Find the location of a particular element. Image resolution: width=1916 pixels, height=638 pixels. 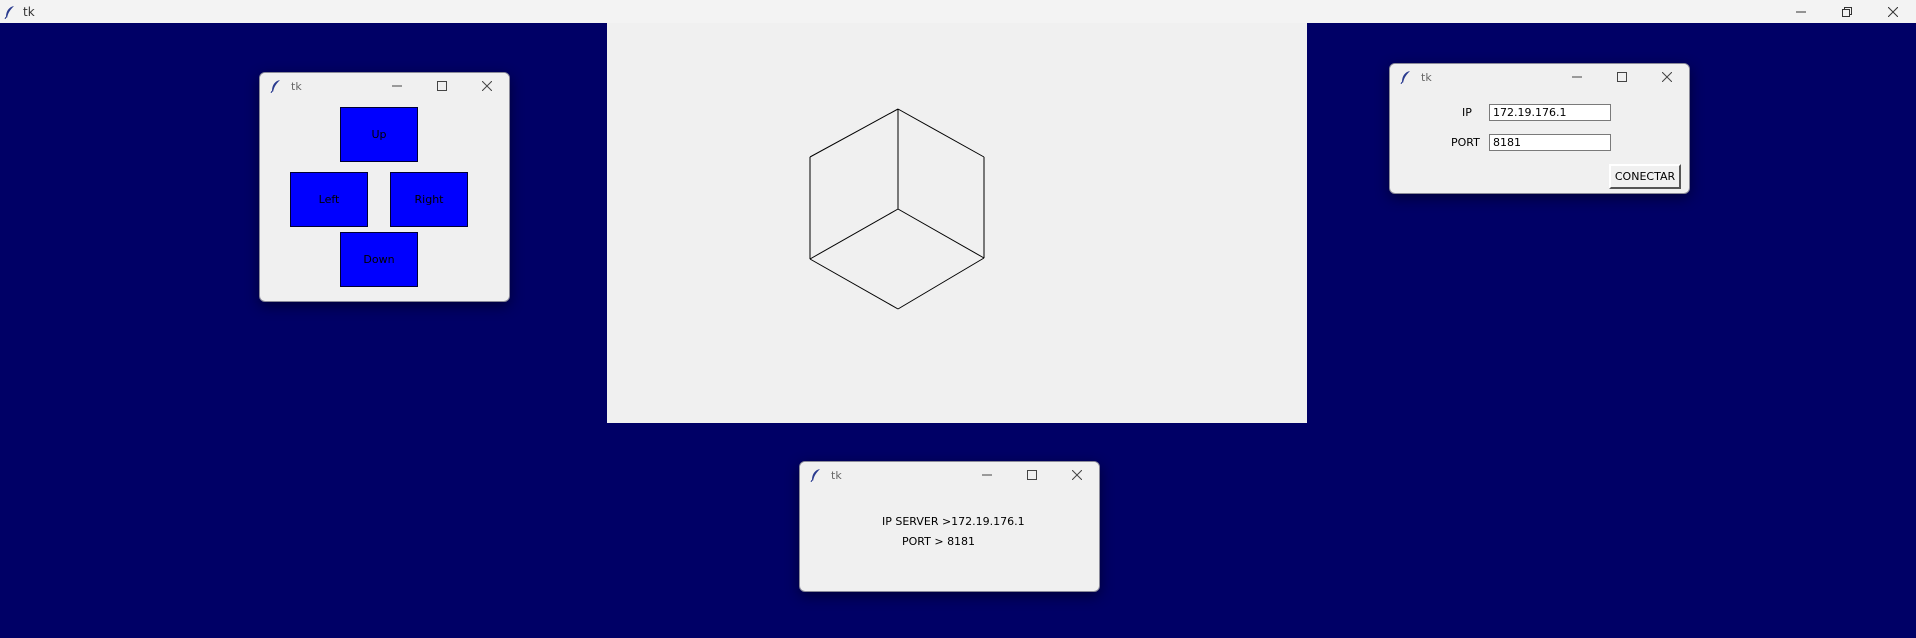

connect-button: CONECTAR is located at coordinates (1645, 176).